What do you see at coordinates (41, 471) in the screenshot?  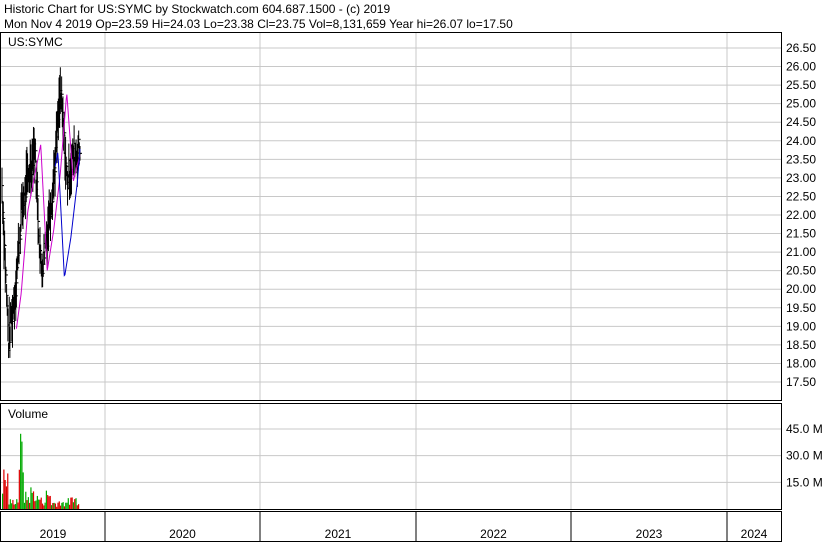 I see `volume-series` at bounding box center [41, 471].